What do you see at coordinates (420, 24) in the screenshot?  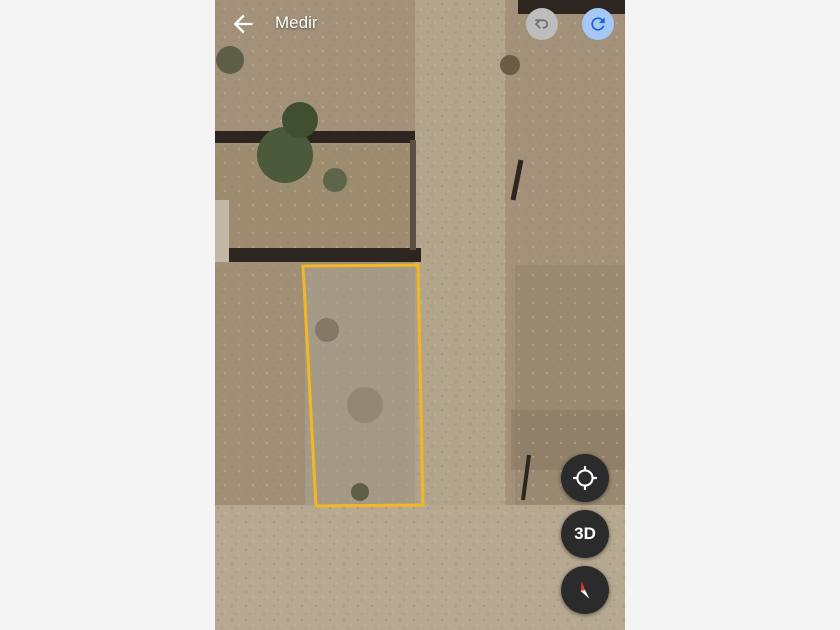 I see `top-bar: Medir` at bounding box center [420, 24].